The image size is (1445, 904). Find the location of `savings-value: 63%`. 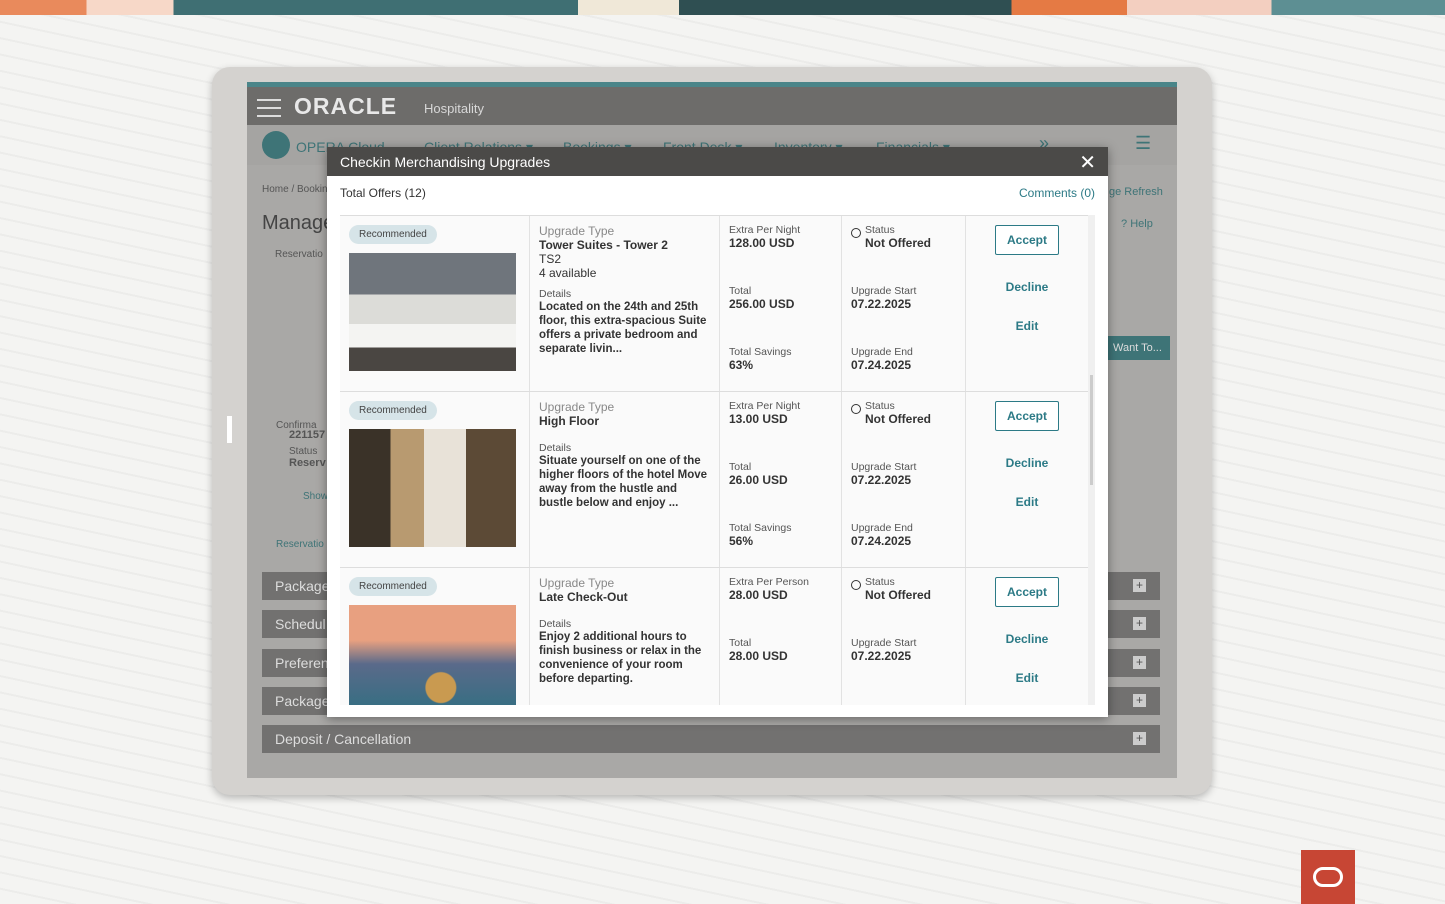

savings-value: 63% is located at coordinates (741, 365).